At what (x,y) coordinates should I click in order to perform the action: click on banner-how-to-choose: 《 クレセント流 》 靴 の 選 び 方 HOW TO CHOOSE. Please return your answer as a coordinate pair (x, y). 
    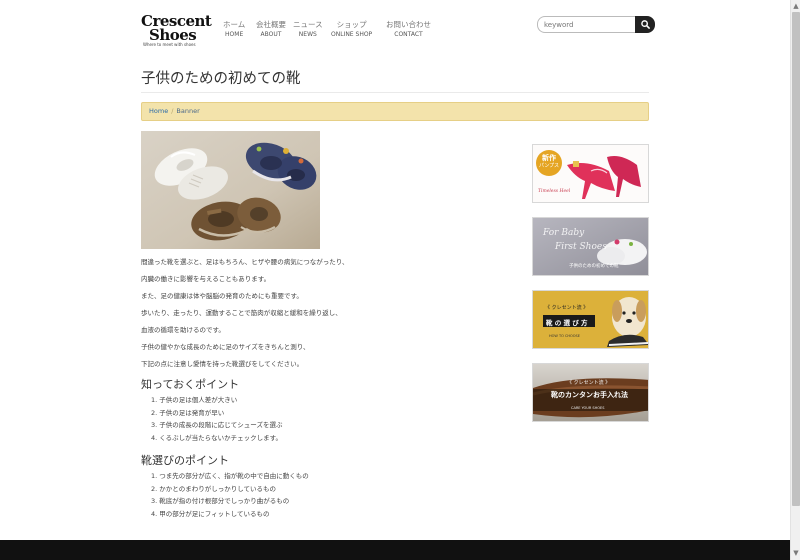
    Looking at the image, I should click on (590, 319).